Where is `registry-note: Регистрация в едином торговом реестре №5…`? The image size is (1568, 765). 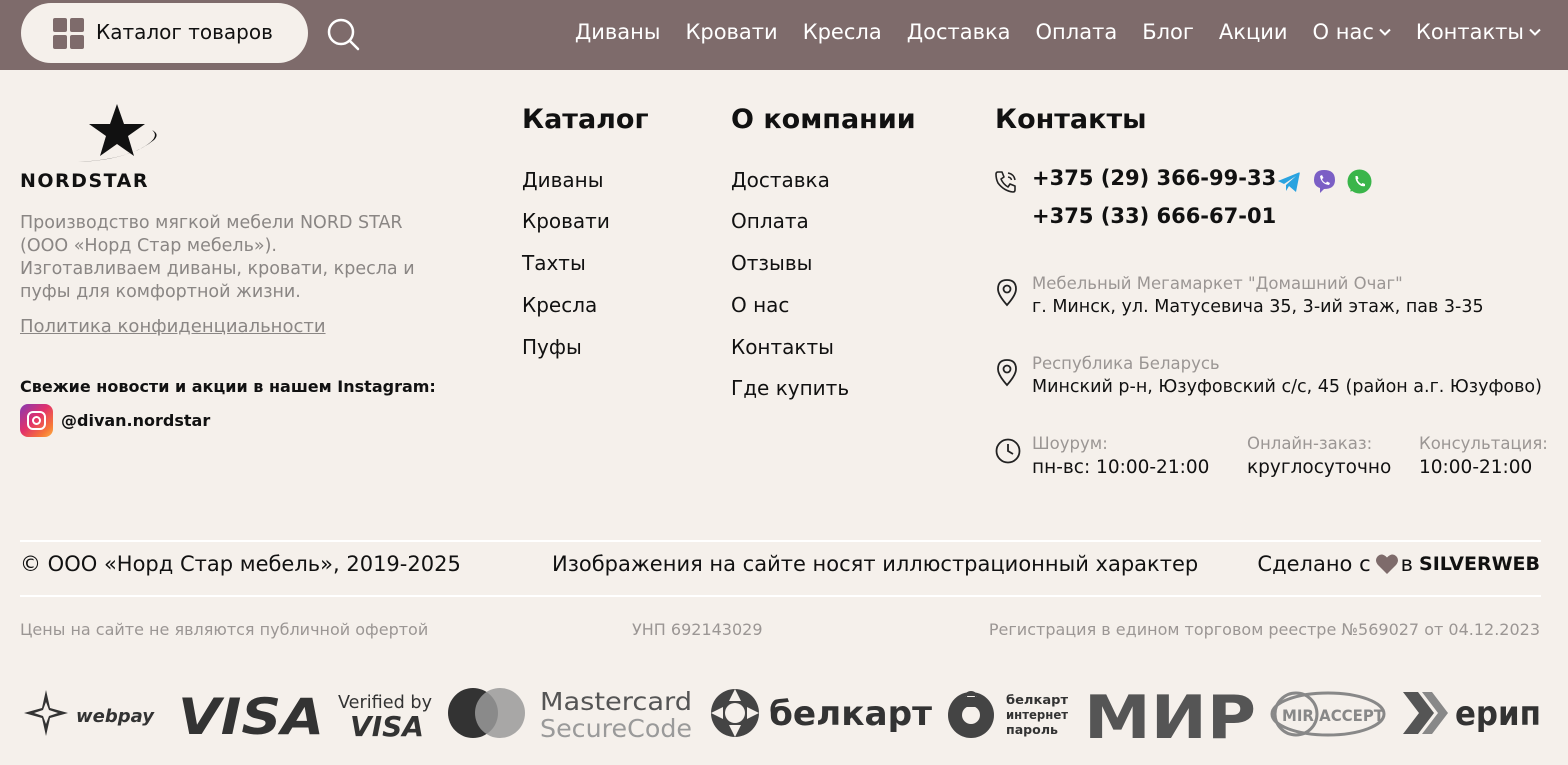
registry-note: Регистрация в едином торговом реестре №5… is located at coordinates (1264, 629).